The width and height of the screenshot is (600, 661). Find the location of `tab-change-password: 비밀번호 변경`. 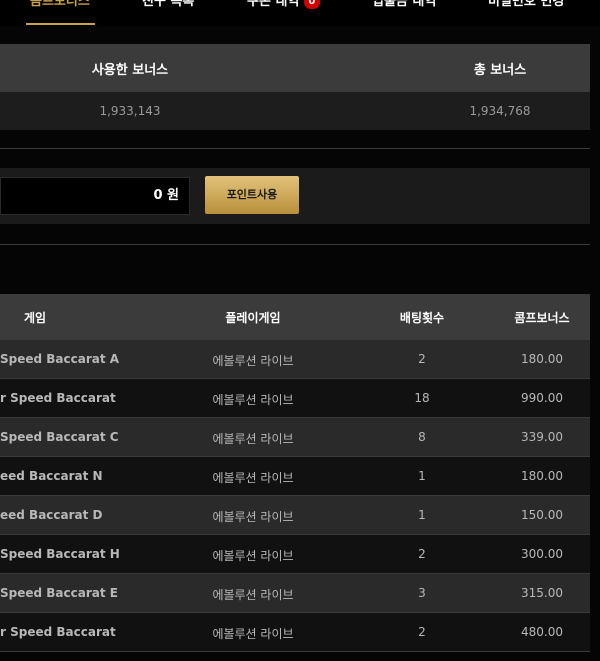

tab-change-password: 비밀번호 변경 is located at coordinates (526, 11).